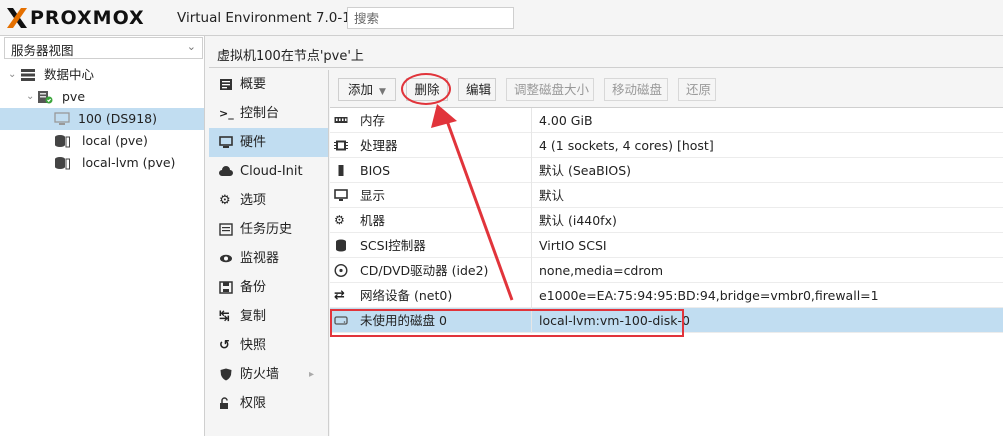 The height and width of the screenshot is (436, 1003). What do you see at coordinates (697, 89) in the screenshot?
I see `revert-button: 还原` at bounding box center [697, 89].